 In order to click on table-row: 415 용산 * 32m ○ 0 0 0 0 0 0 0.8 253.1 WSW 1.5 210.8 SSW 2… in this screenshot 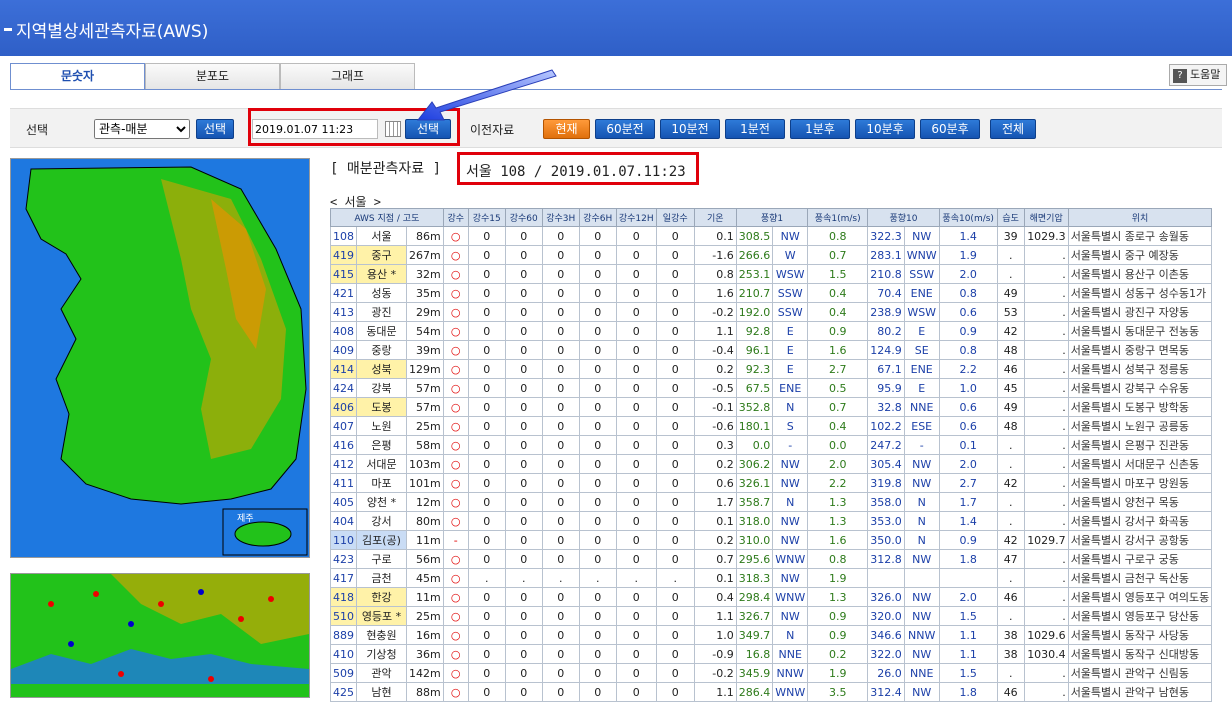, I will do `click(771, 274)`.